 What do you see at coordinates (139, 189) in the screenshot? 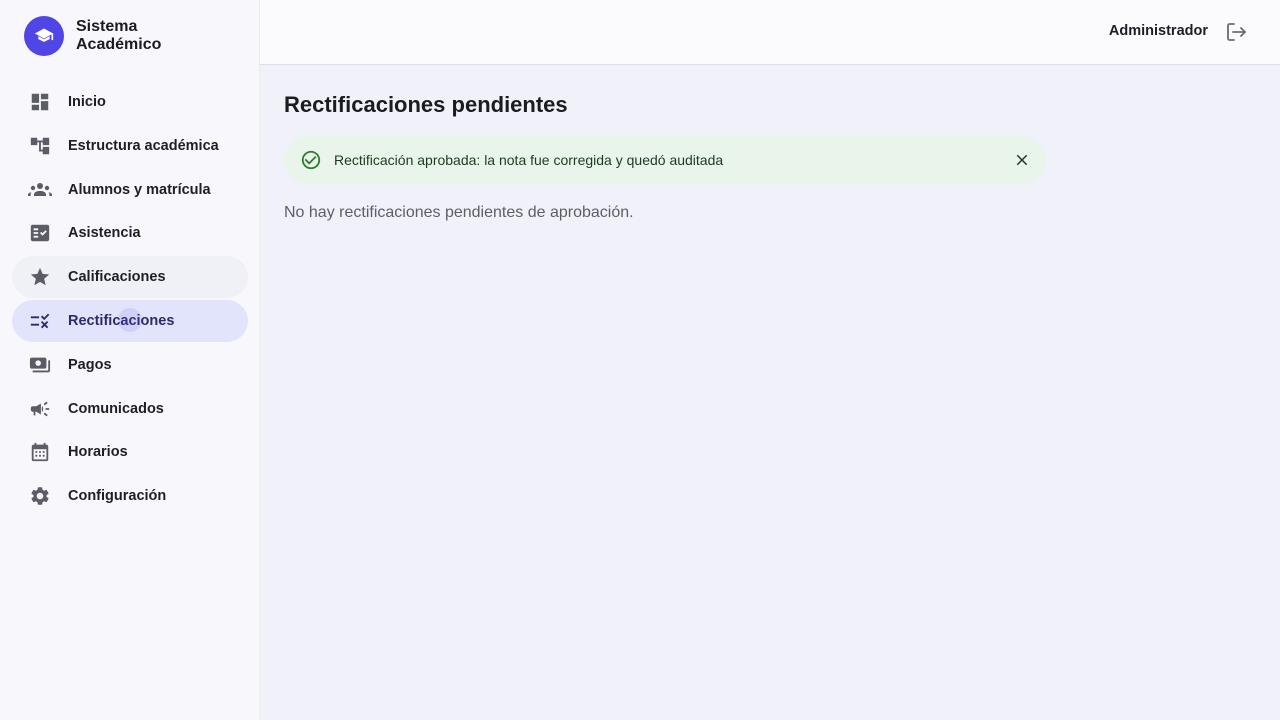
I see `sidebar-item-label: Alumnos y matrícula` at bounding box center [139, 189].